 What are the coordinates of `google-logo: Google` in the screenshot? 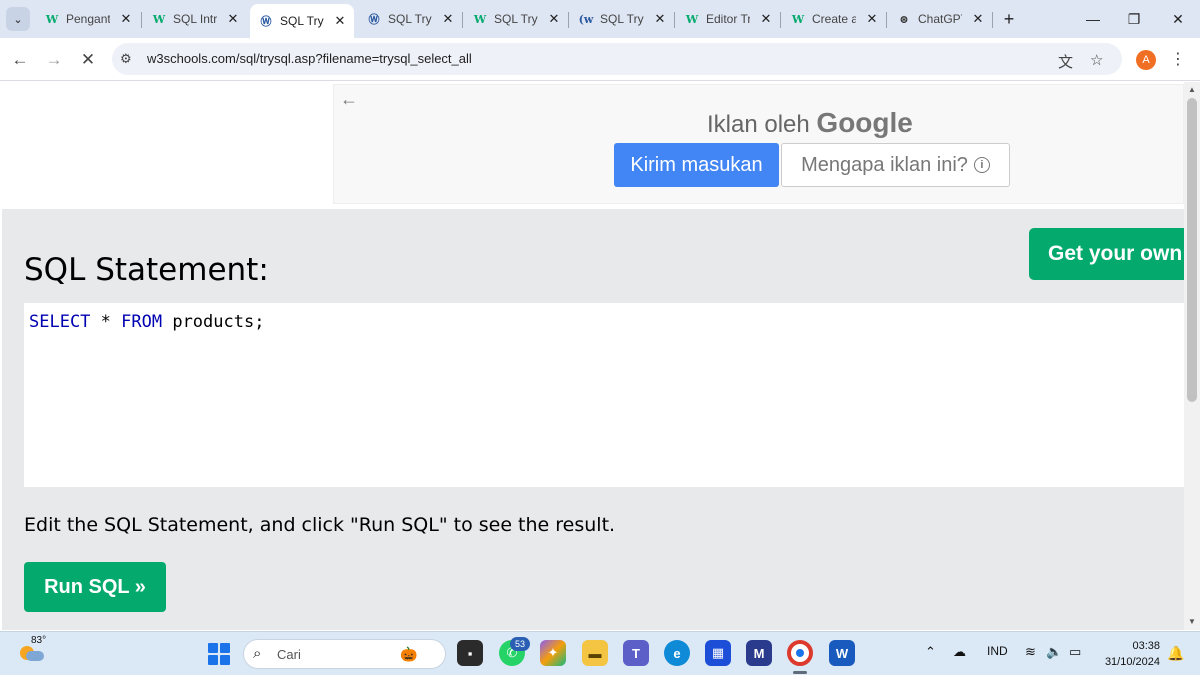 It's located at (864, 122).